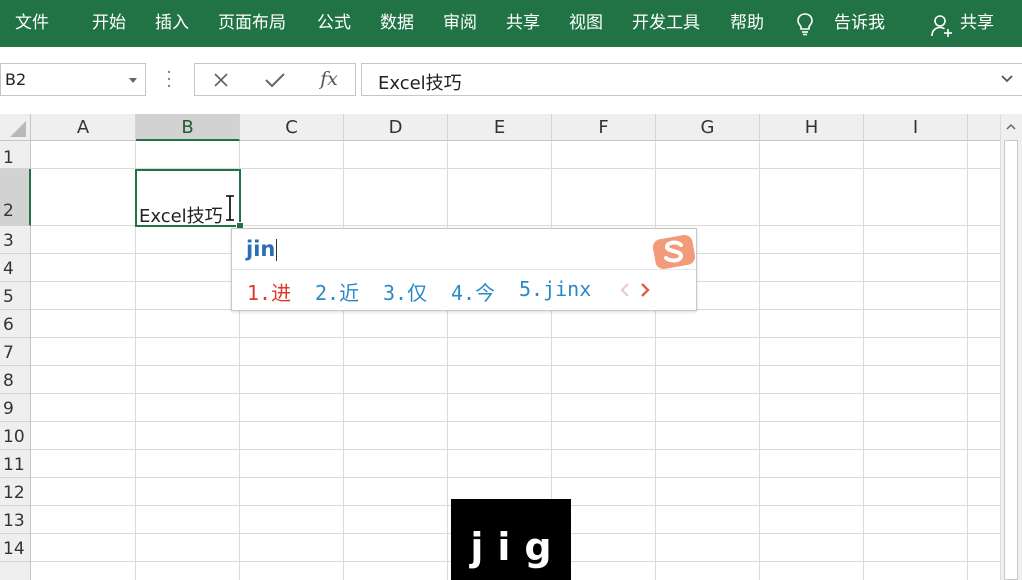 Image resolution: width=1022 pixels, height=580 pixels. I want to click on name-box-value: B2, so click(16, 79).